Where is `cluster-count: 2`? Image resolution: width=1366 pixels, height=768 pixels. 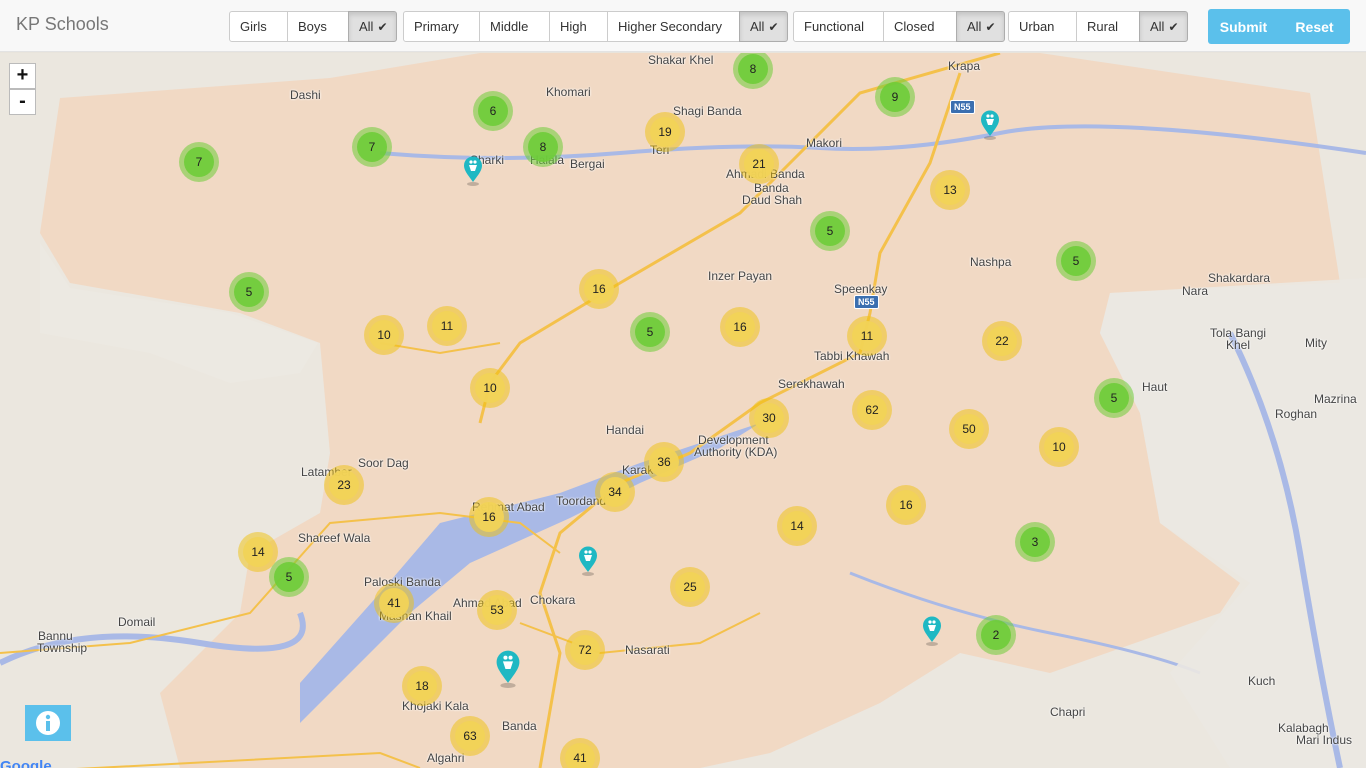
cluster-count: 2 is located at coordinates (996, 635).